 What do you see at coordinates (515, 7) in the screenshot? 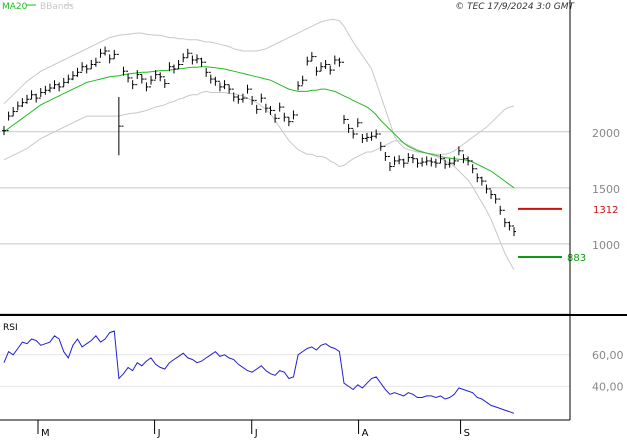
I see `copyright-text: © TEC 17/9/2024 3:0 GMT` at bounding box center [515, 7].